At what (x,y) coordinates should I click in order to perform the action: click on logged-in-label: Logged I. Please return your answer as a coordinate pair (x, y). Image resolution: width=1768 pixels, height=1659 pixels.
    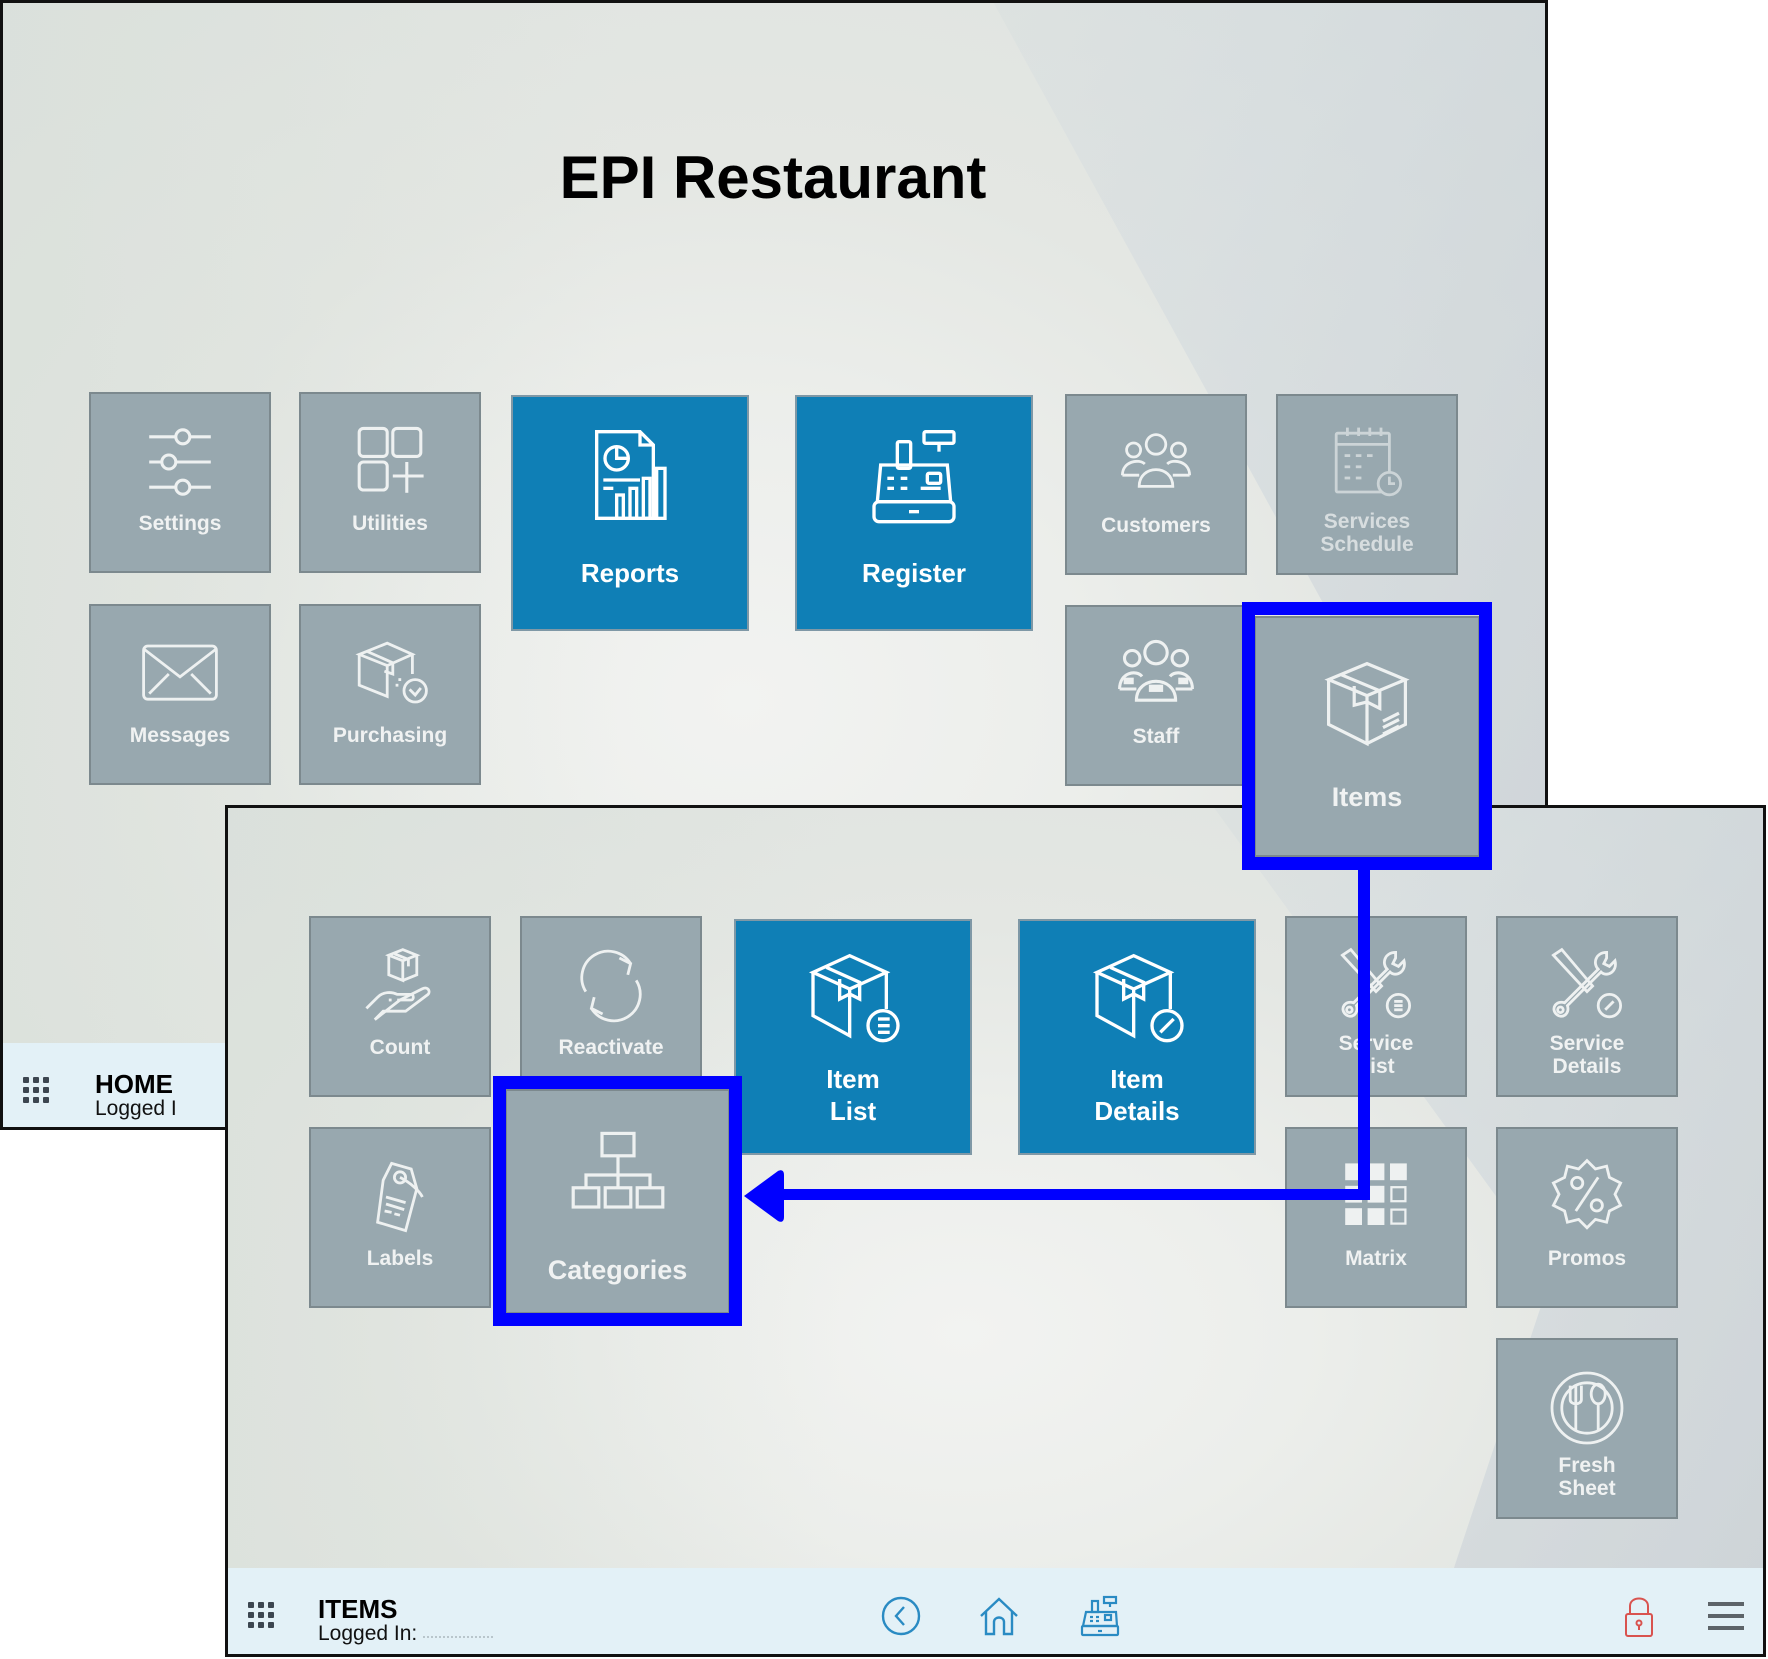
    Looking at the image, I should click on (136, 1108).